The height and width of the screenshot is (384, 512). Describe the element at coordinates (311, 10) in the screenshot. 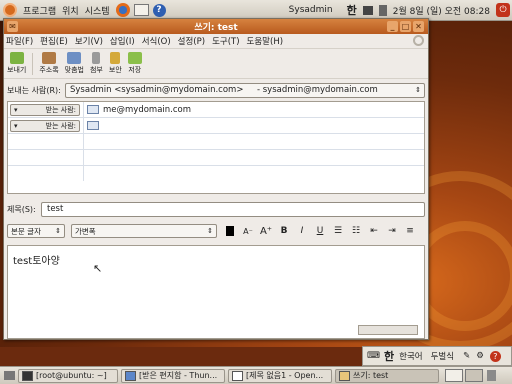

I see `user-name: Sysadmin` at that location.